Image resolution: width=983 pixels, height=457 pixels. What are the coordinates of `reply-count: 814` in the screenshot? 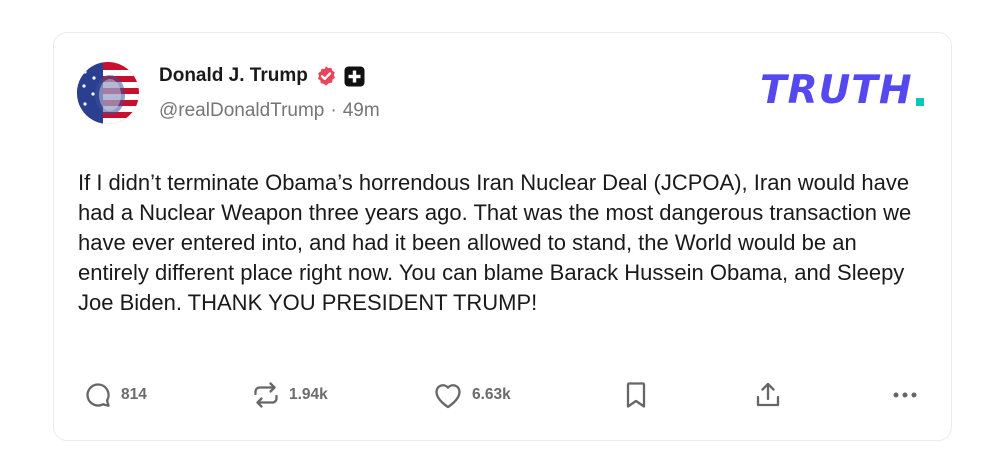 It's located at (134, 394).